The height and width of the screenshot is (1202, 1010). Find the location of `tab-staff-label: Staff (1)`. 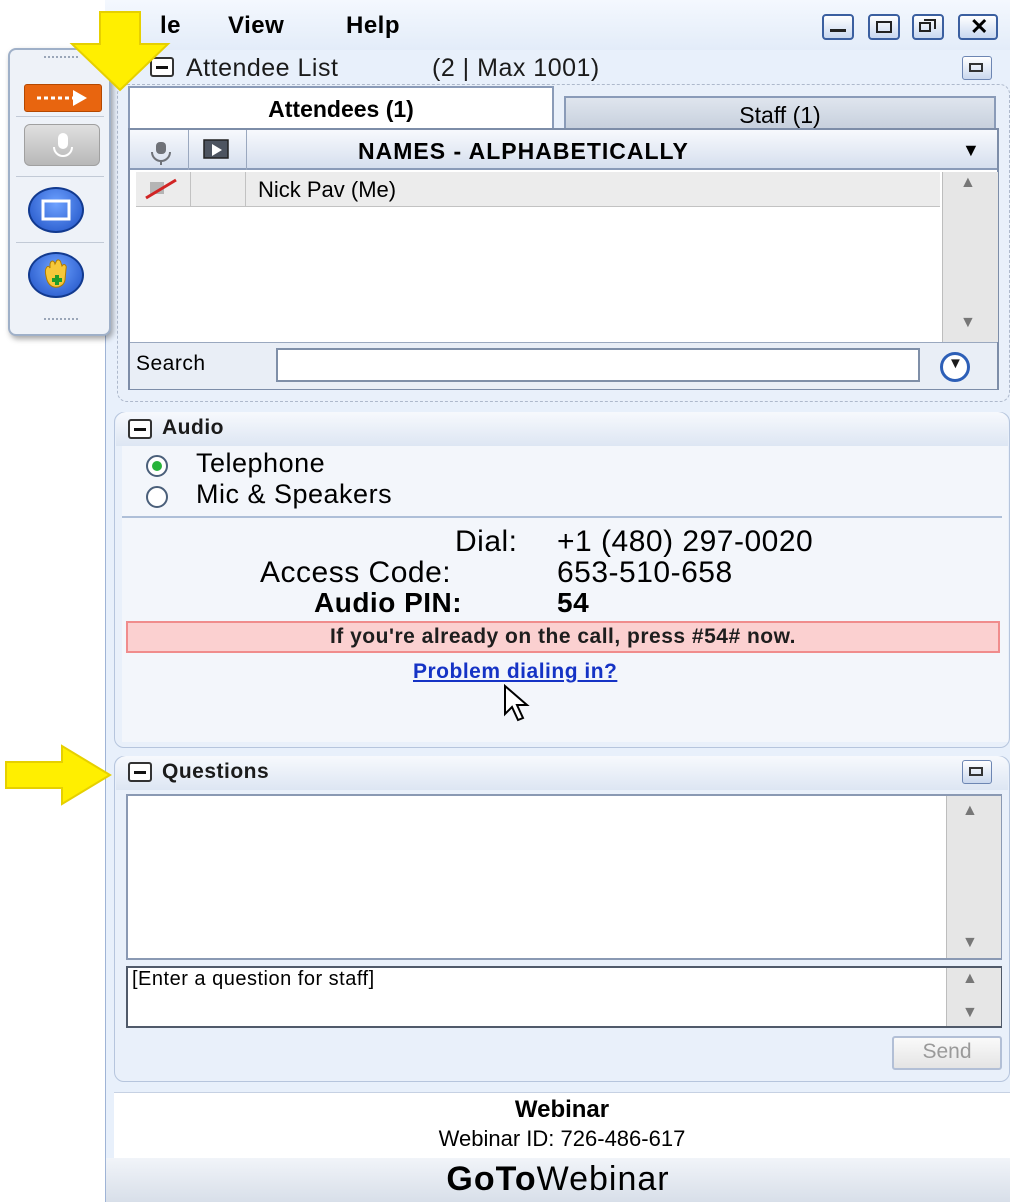

tab-staff-label: Staff (1) is located at coordinates (780, 115).